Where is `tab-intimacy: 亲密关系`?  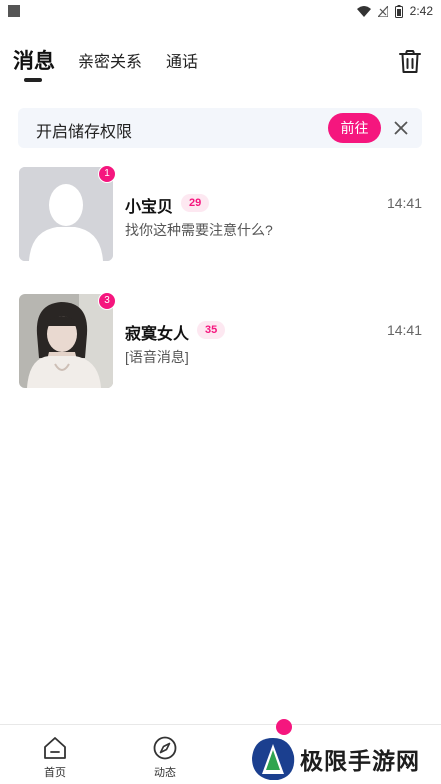 tab-intimacy: 亲密关系 is located at coordinates (110, 60).